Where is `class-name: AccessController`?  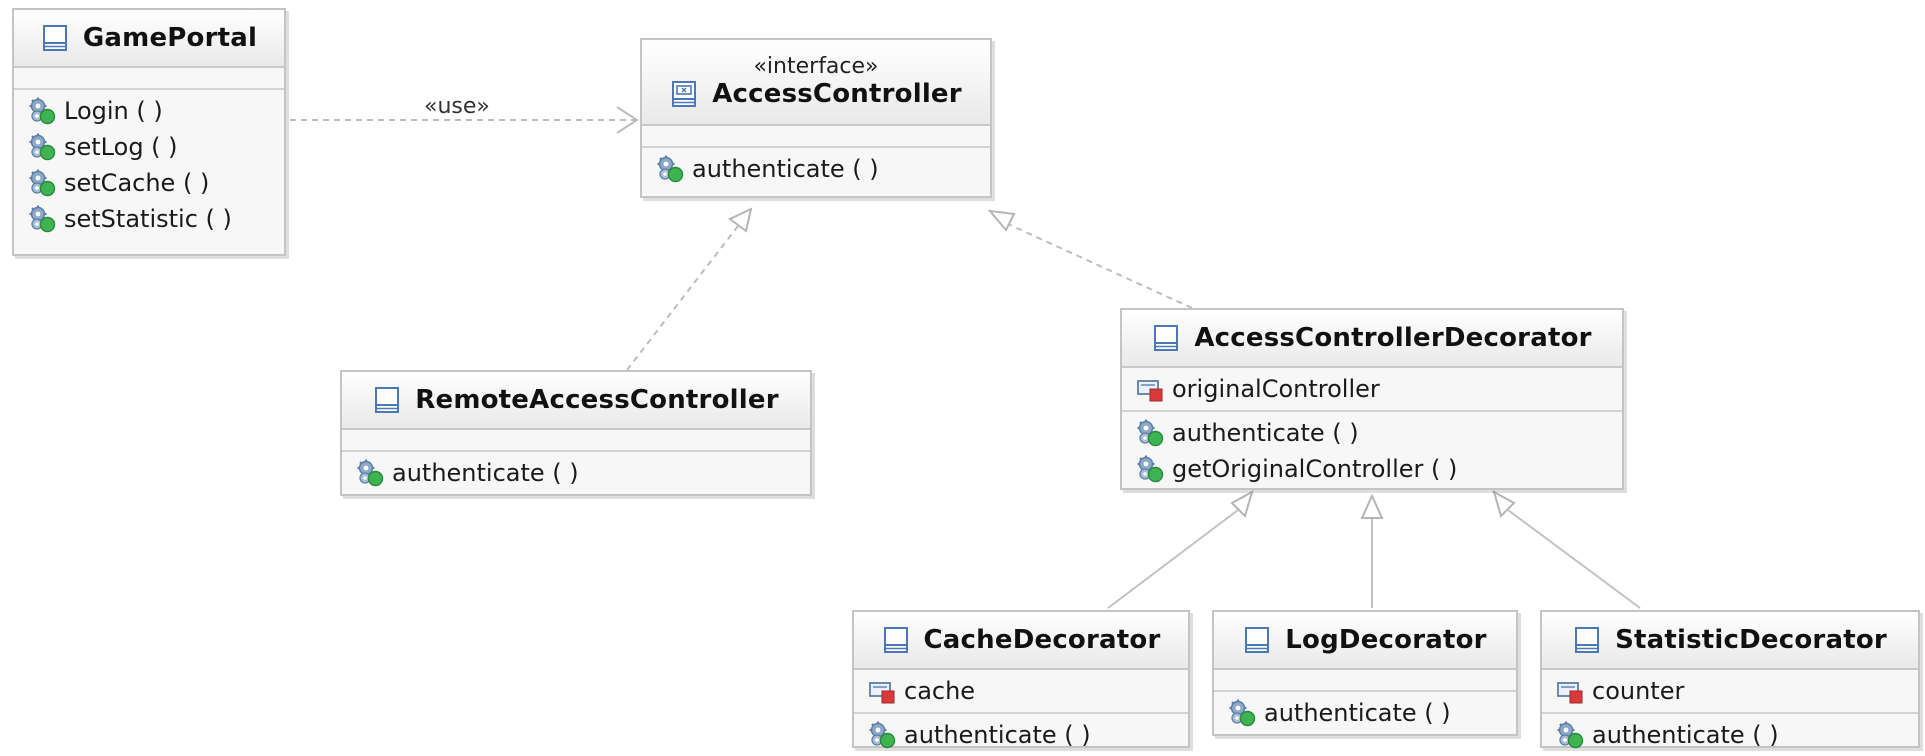 class-name: AccessController is located at coordinates (837, 94).